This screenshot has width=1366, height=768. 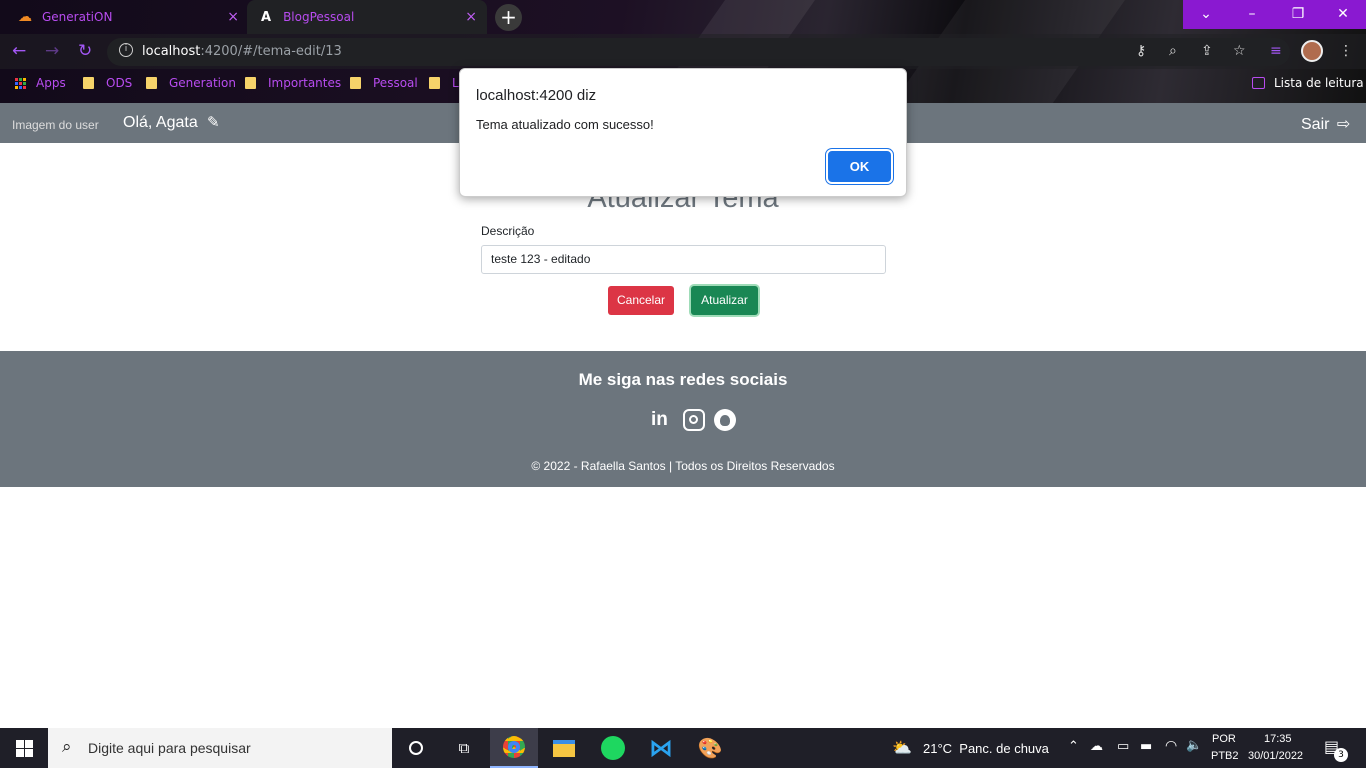 I want to click on key-icon: ⚷, so click(x=1141, y=51).